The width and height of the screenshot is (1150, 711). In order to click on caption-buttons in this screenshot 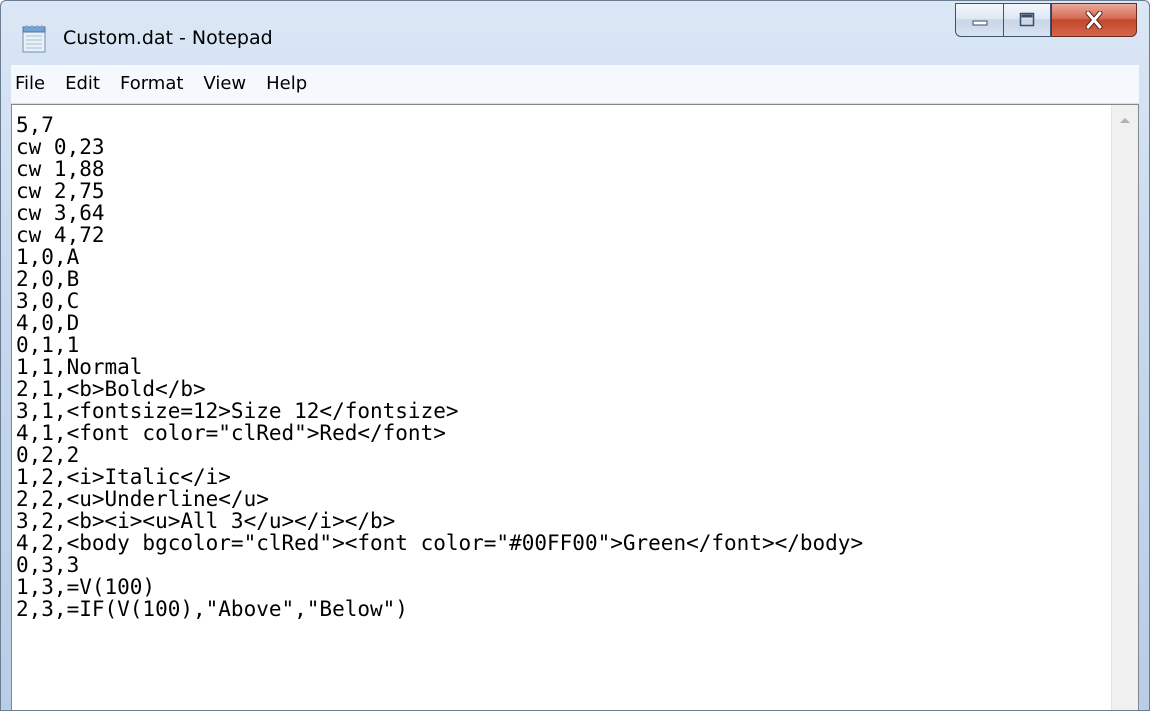, I will do `click(1046, 20)`.